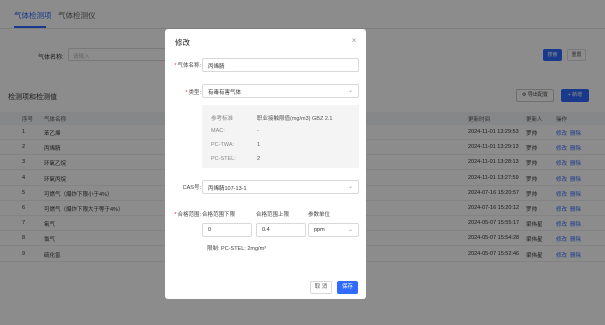  What do you see at coordinates (191, 188) in the screenshot?
I see `cas-label: CAS号:` at bounding box center [191, 188].